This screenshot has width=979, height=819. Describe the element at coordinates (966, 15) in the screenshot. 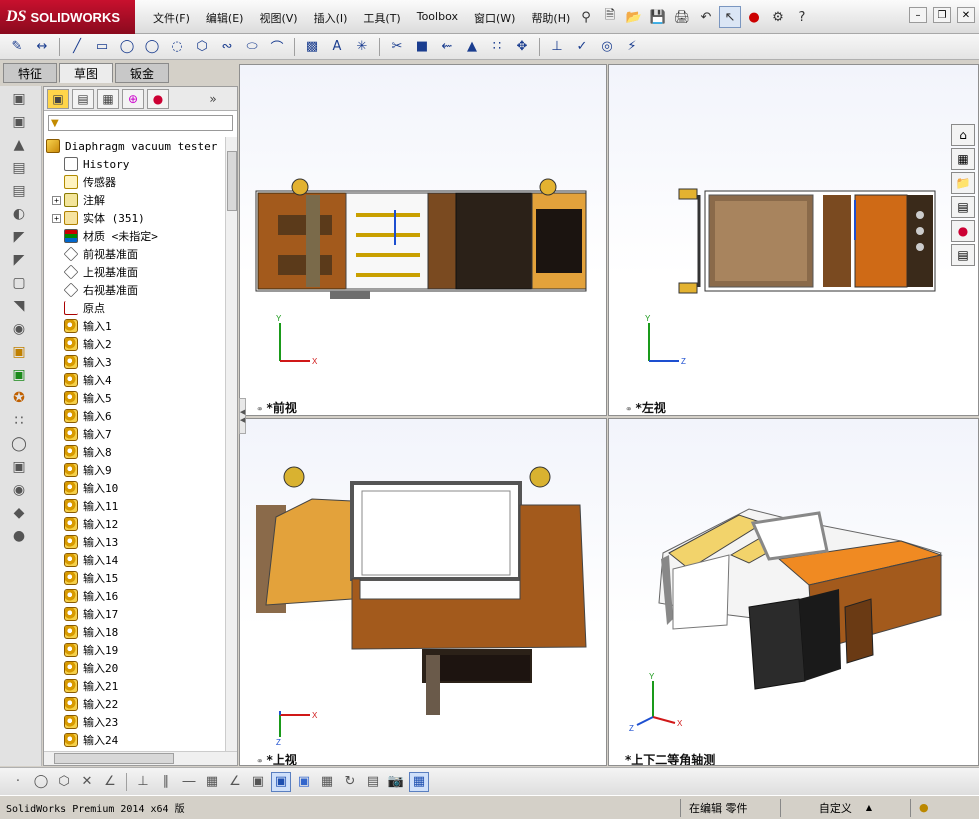

I see `close-icon: ✕` at that location.